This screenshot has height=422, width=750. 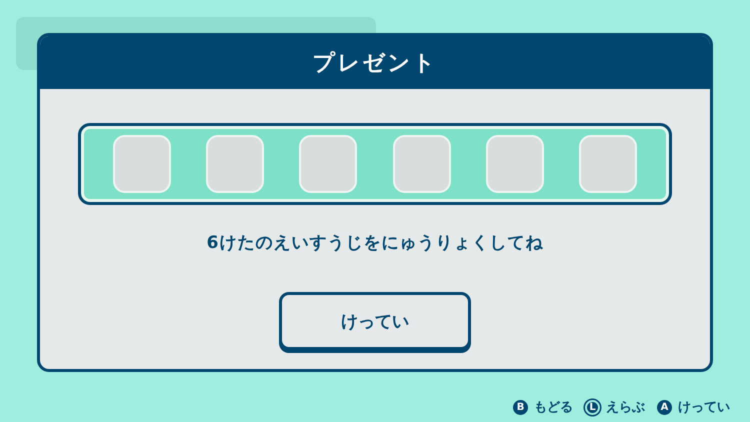 What do you see at coordinates (625, 407) in the screenshot?
I see `hint-label: えらぶ` at bounding box center [625, 407].